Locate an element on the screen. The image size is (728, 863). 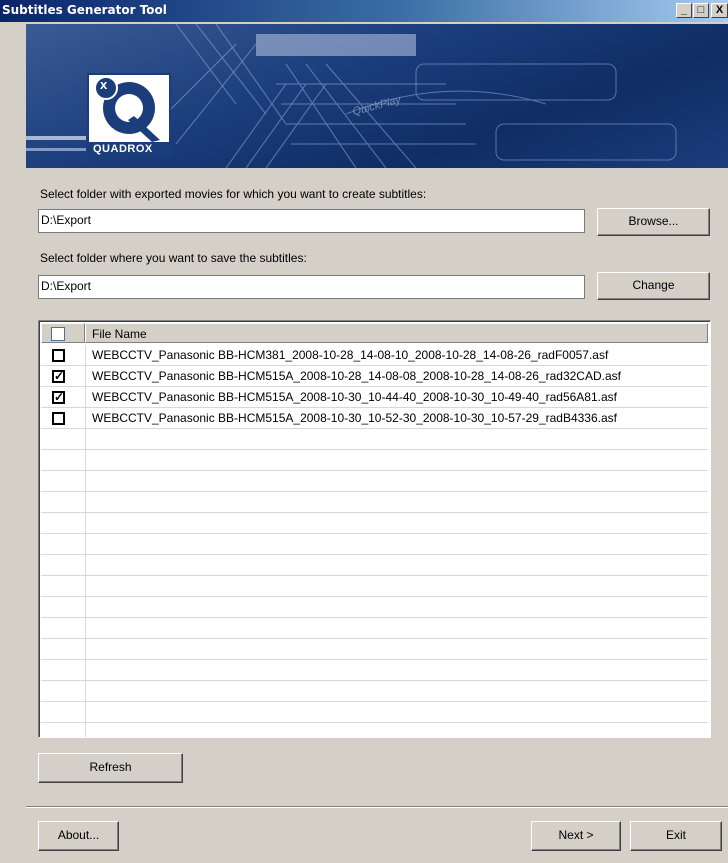
maximize-button: □ is located at coordinates (701, 10).